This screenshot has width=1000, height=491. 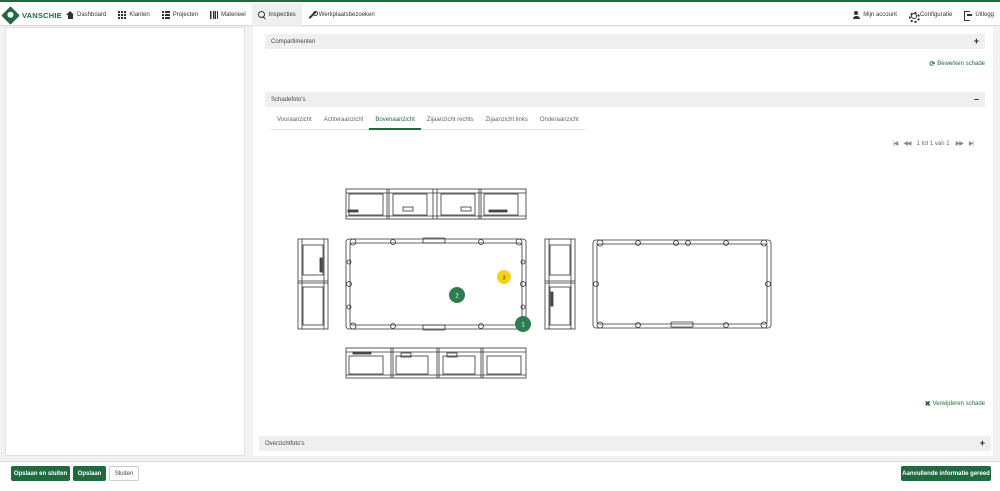 What do you see at coordinates (958, 404) in the screenshot?
I see `remove-damage-label: Verwijderen schade` at bounding box center [958, 404].